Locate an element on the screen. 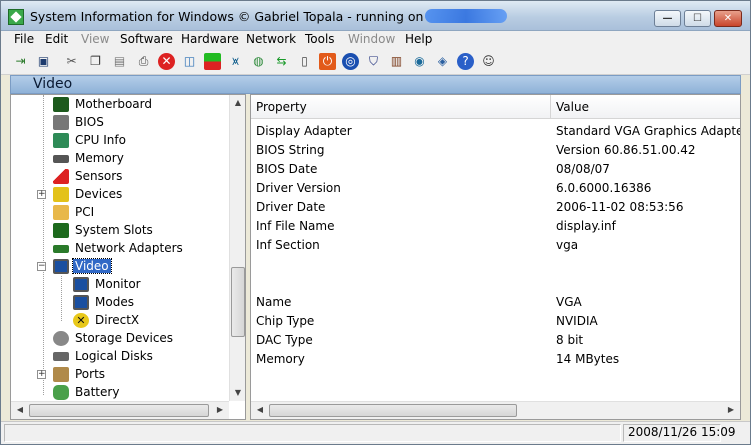  tree-item-label: Memory is located at coordinates (99, 158).